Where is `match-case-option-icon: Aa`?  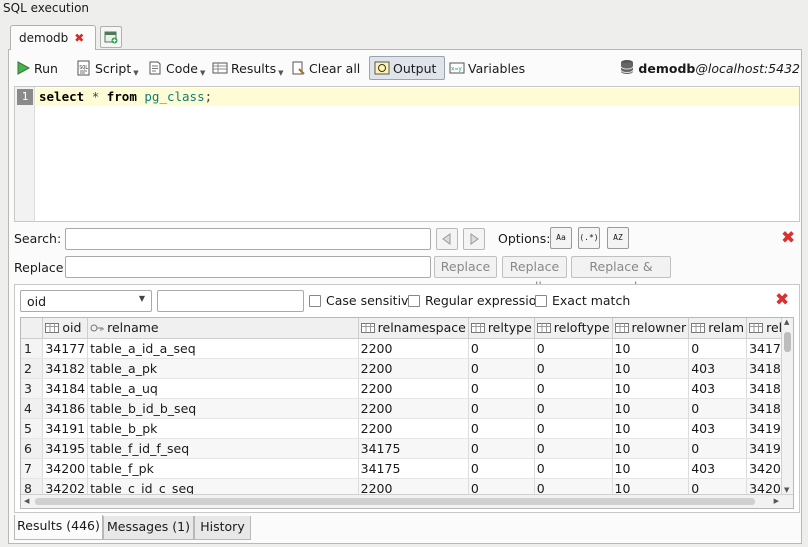
match-case-option-icon: Aa is located at coordinates (561, 238).